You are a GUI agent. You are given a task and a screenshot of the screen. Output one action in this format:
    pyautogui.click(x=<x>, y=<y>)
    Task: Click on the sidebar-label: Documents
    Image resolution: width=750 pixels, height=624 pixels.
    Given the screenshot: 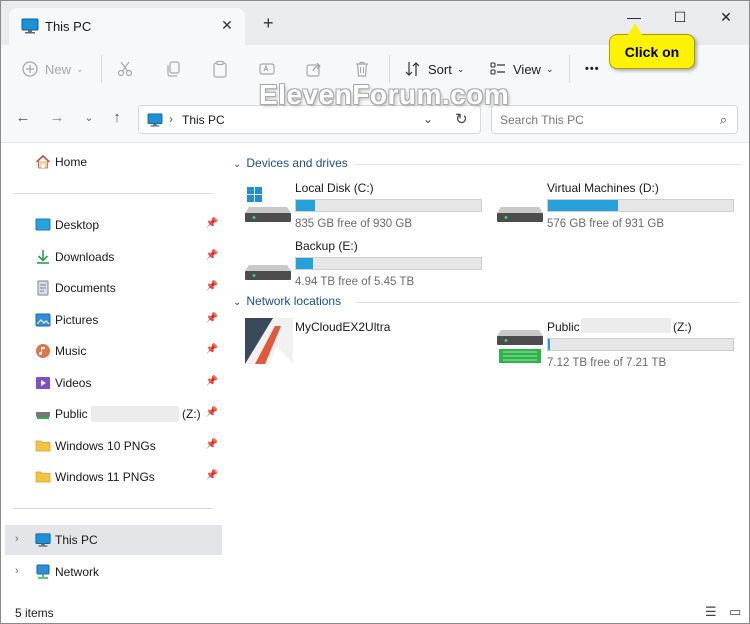 What is the action you would take?
    pyautogui.click(x=85, y=288)
    